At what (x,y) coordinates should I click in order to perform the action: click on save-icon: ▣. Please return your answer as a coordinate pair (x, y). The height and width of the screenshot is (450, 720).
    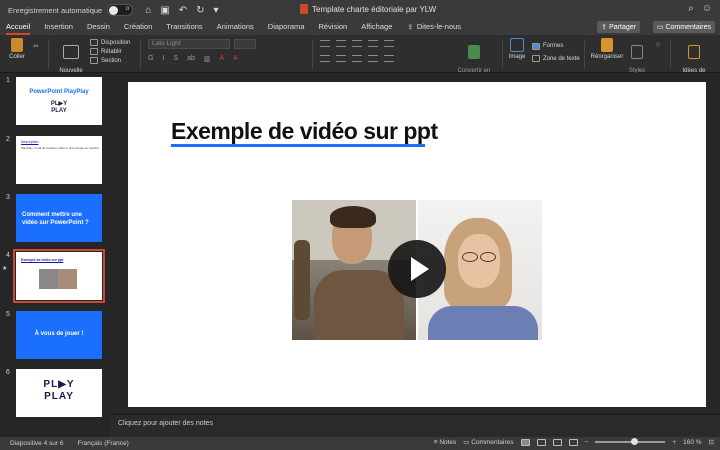
    Looking at the image, I should click on (164, 10).